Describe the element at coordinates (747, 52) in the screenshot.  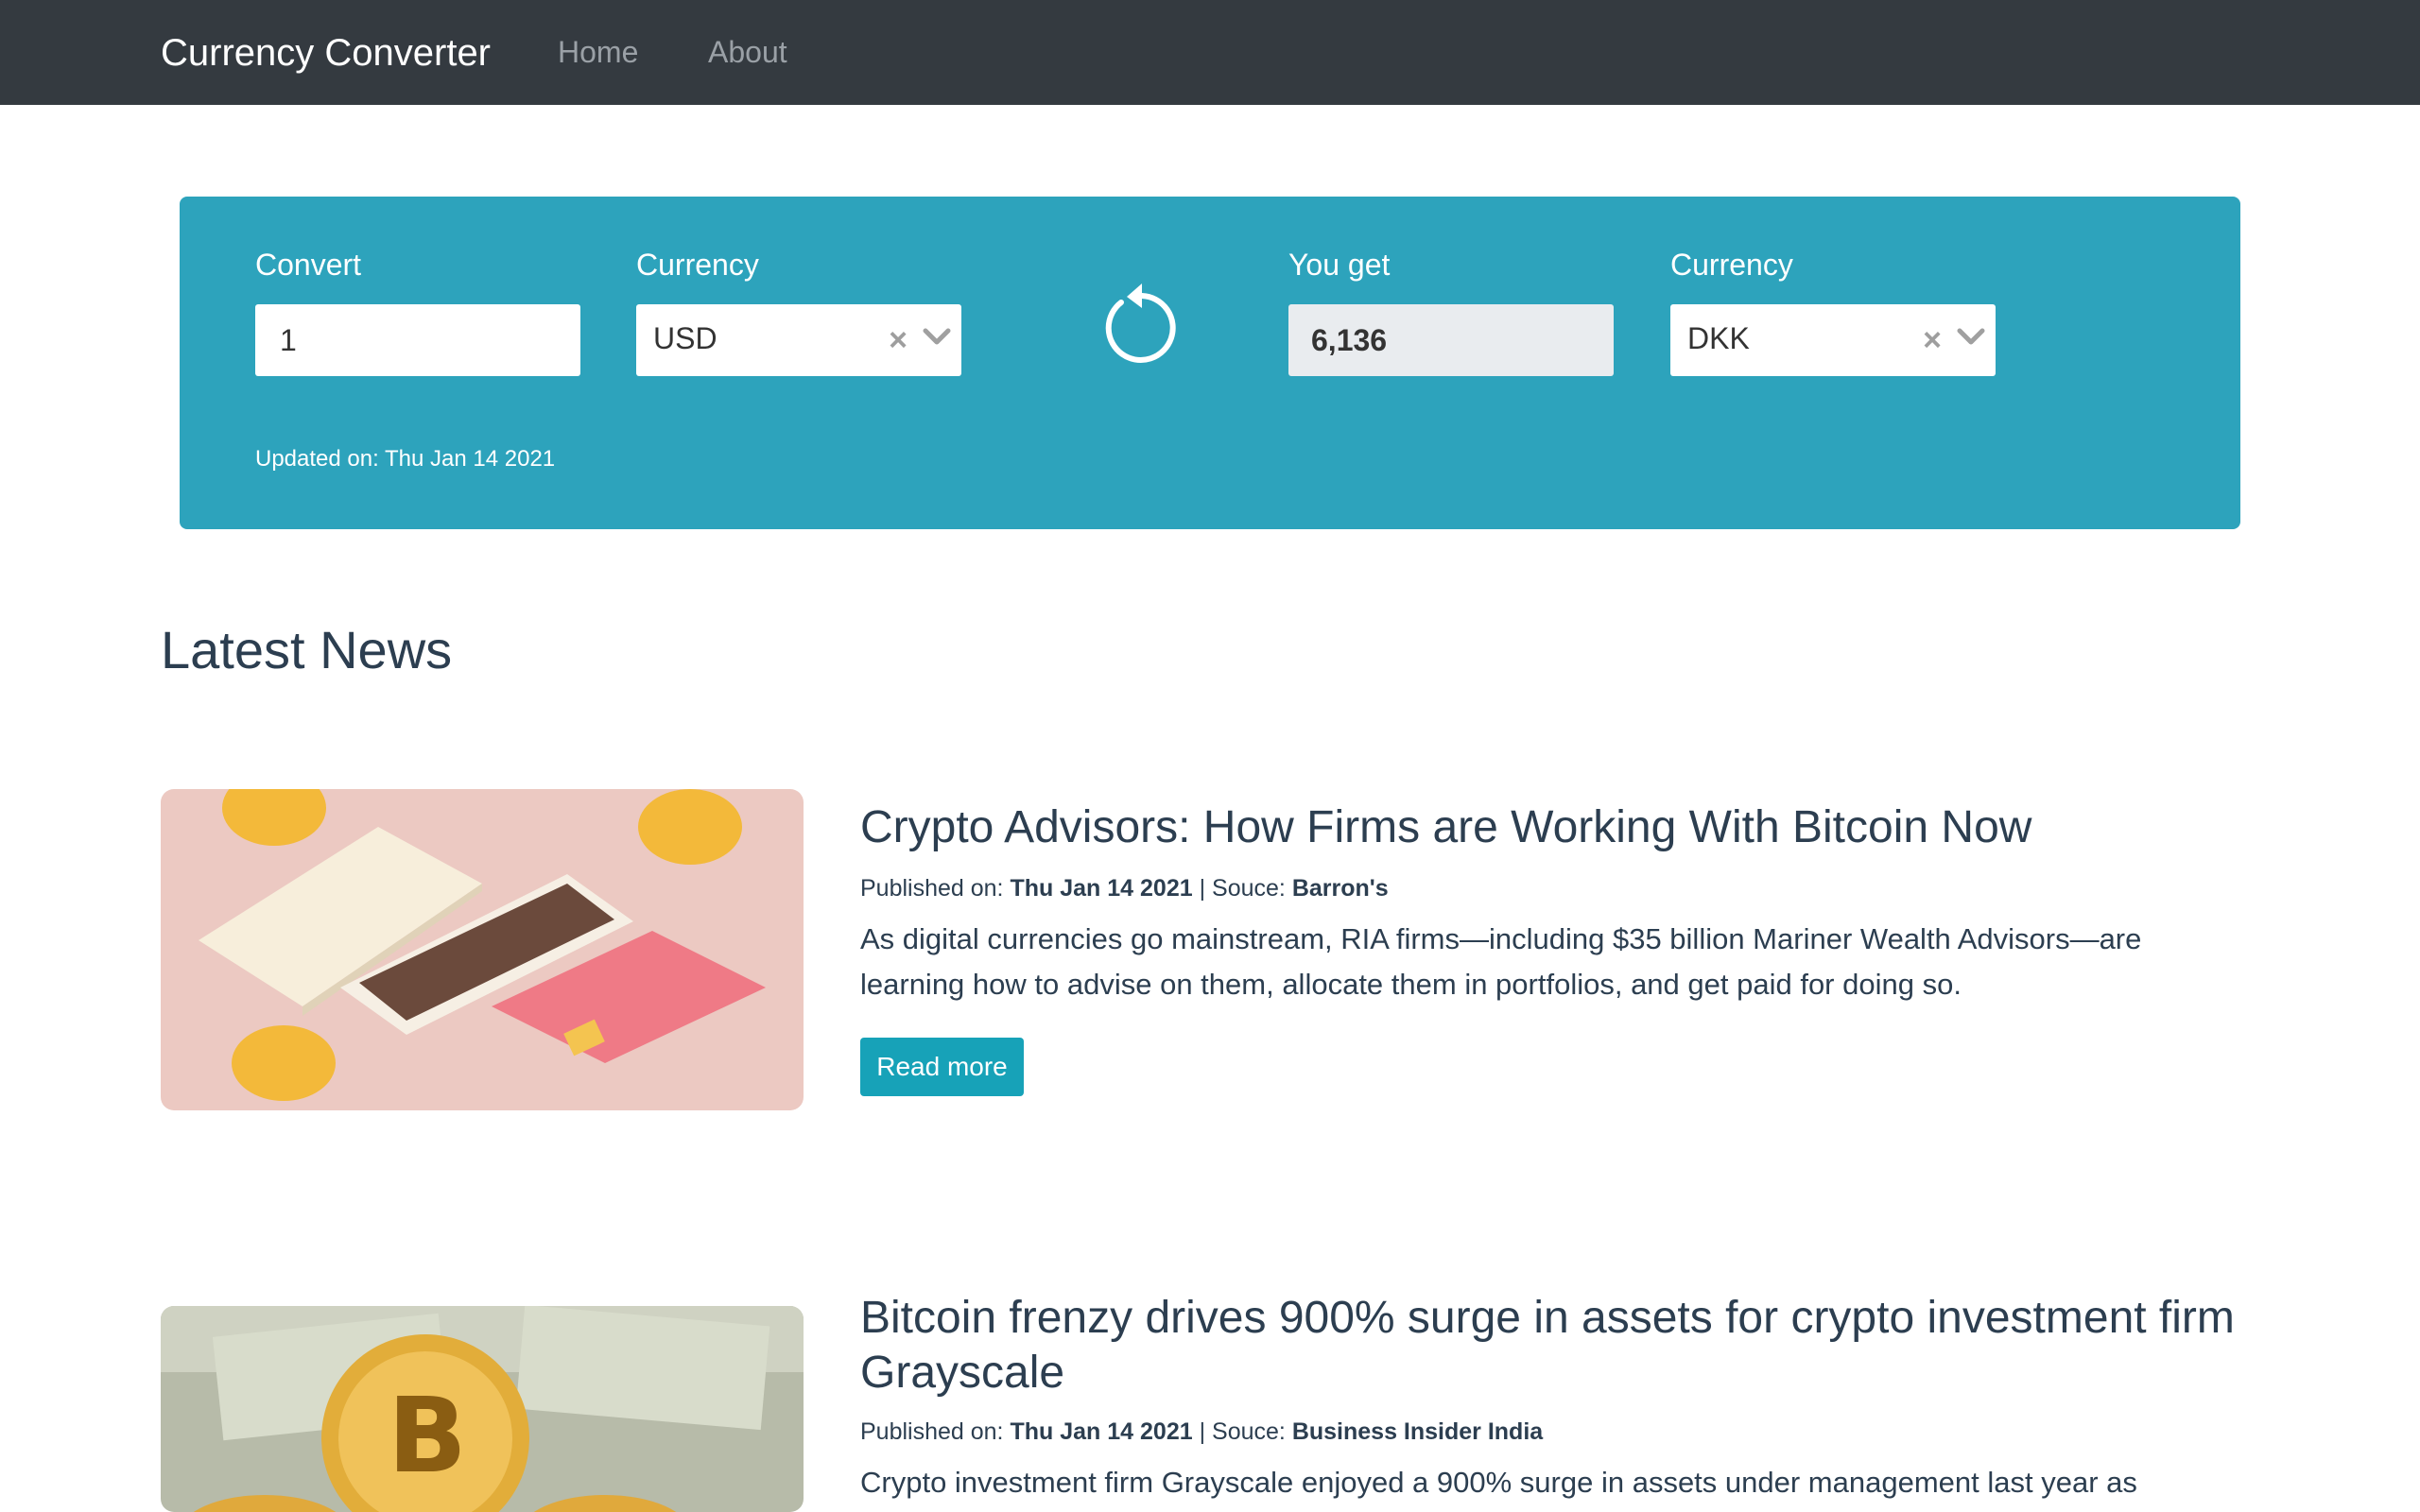
I see `nav-link-about: About` at that location.